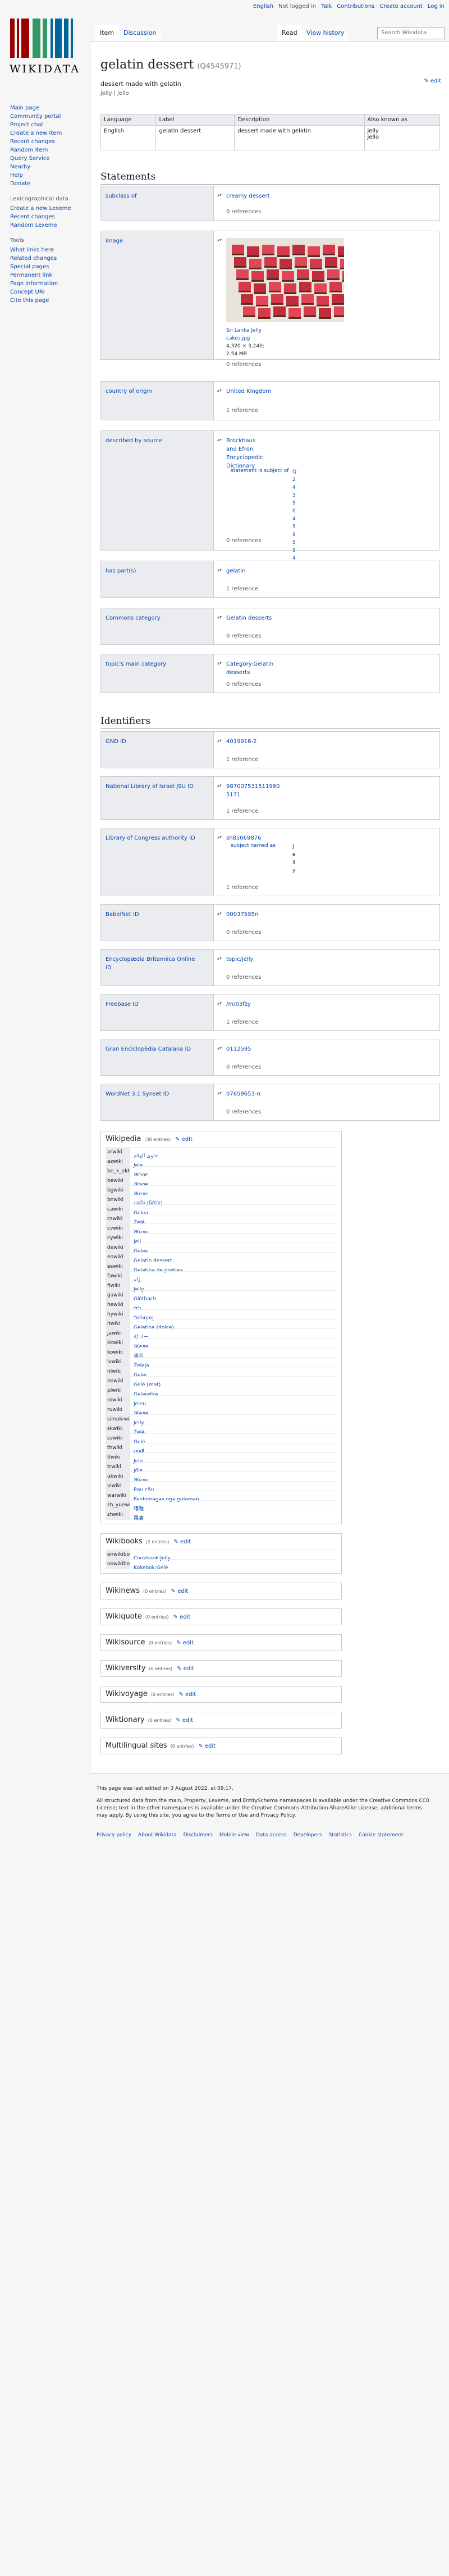  Describe the element at coordinates (239, 1049) in the screenshot. I see `statement-value: 0112595` at that location.